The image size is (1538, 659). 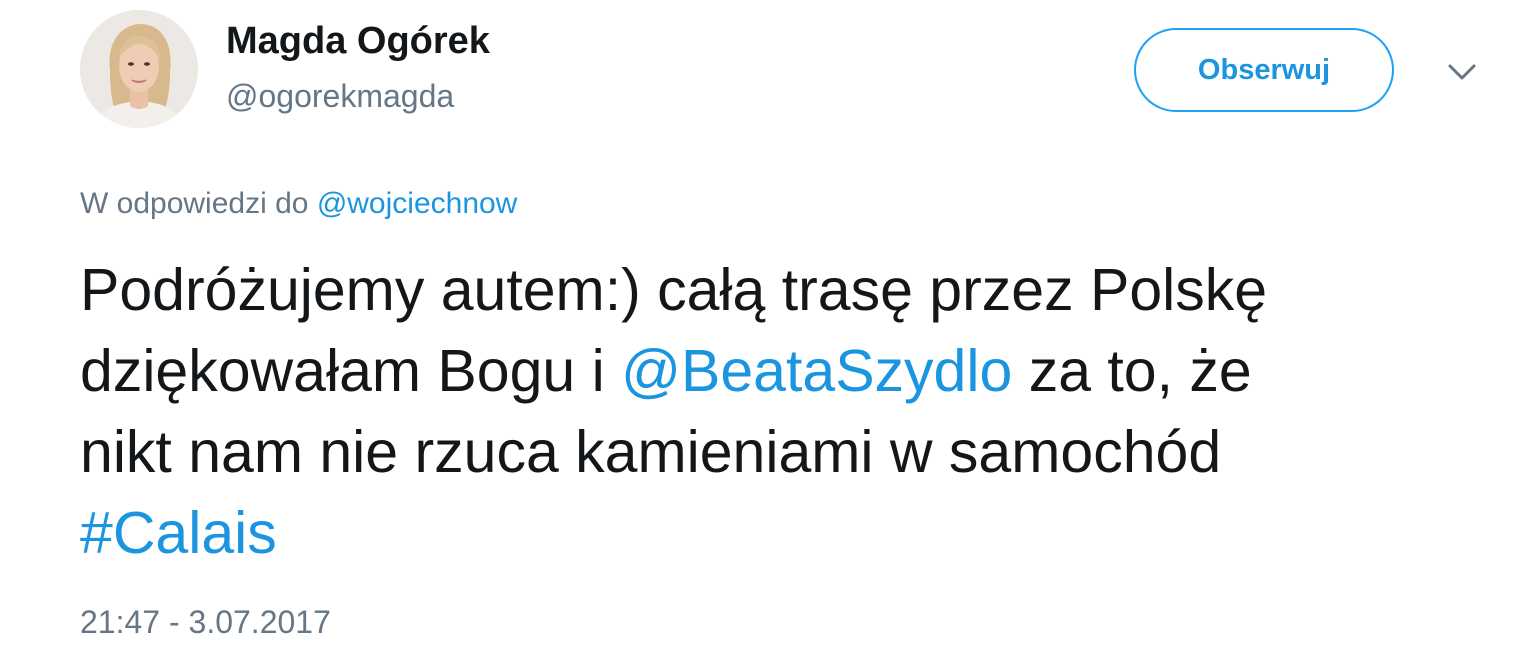 I want to click on author-name: Magda Ogórek, so click(x=358, y=41).